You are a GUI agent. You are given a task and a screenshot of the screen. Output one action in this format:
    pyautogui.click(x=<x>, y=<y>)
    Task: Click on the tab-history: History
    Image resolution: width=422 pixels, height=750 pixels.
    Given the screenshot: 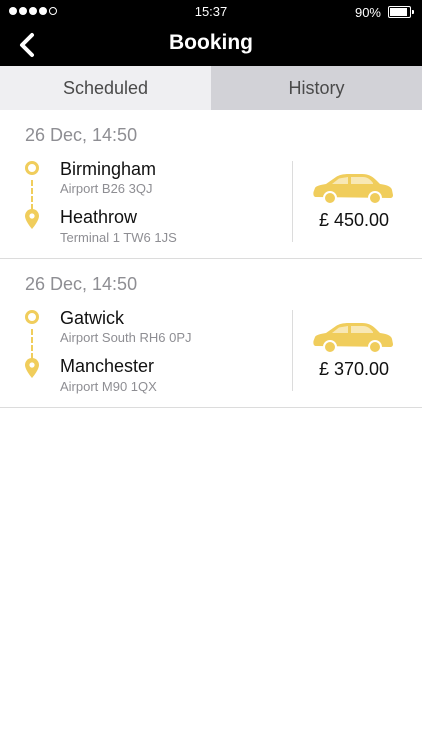 What is the action you would take?
    pyautogui.click(x=316, y=88)
    